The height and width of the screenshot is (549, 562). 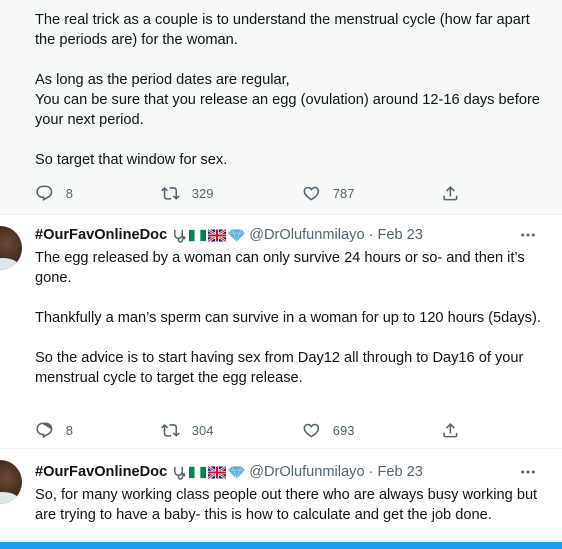 What do you see at coordinates (328, 193) in the screenshot?
I see `like-button: 787` at bounding box center [328, 193].